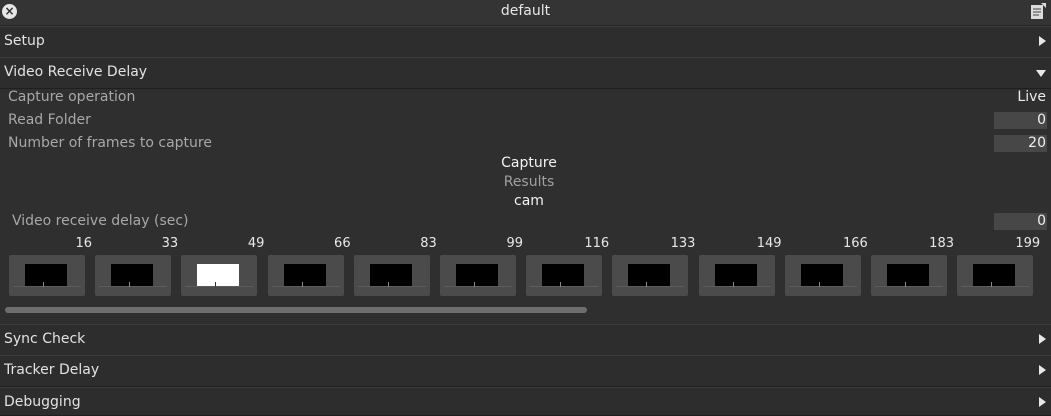  I want to click on num-frames-label: Number of frames to capture, so click(110, 143).